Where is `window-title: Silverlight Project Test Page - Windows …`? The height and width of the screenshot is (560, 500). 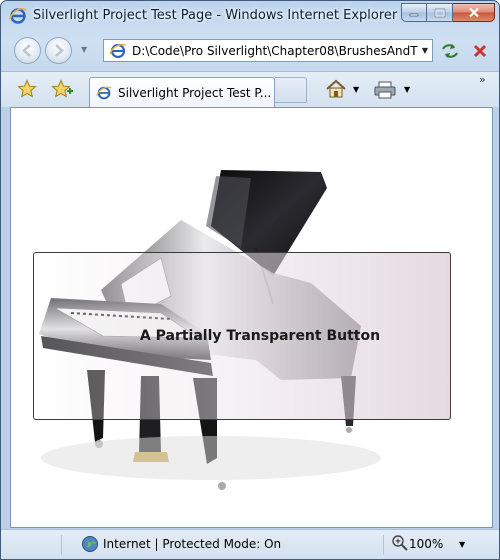 window-title: Silverlight Project Test Page - Windows … is located at coordinates (215, 15).